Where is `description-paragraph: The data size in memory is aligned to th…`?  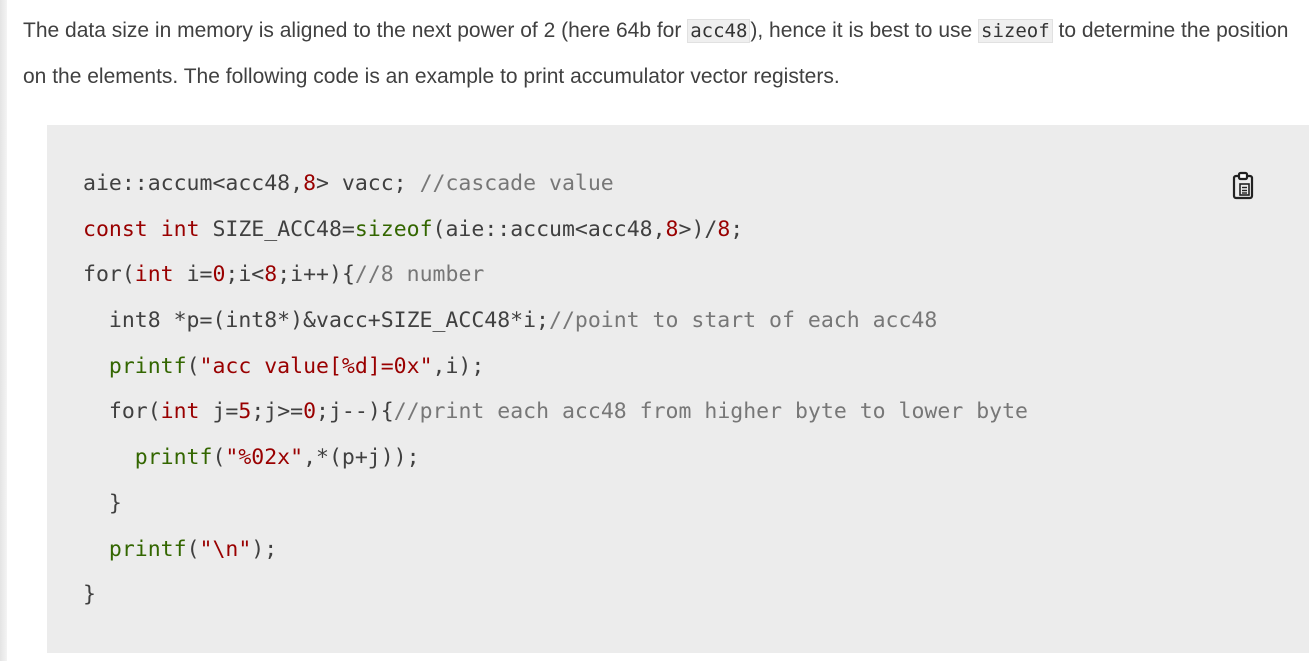
description-paragraph: The data size in memory is aligned to th… is located at coordinates (658, 54).